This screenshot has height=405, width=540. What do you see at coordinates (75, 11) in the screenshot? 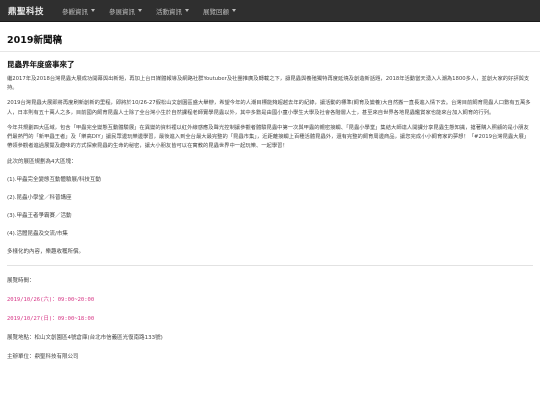
I see `nav-item-label: 參觀資訊` at bounding box center [75, 11].